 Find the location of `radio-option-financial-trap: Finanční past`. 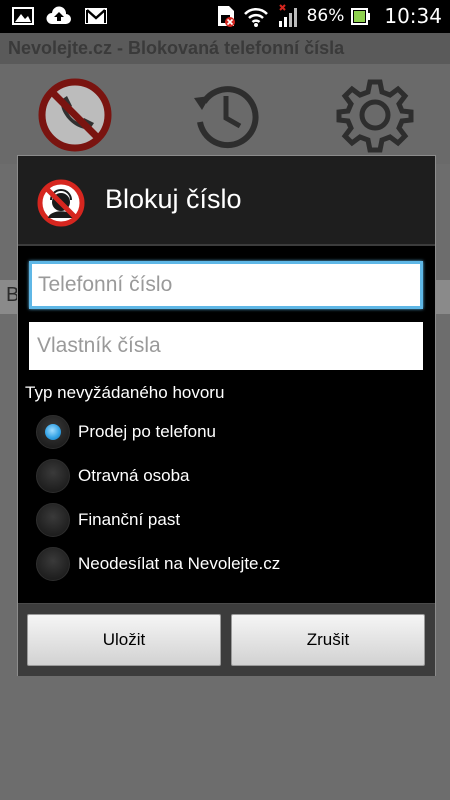

radio-option-financial-trap: Finanční past is located at coordinates (226, 520).